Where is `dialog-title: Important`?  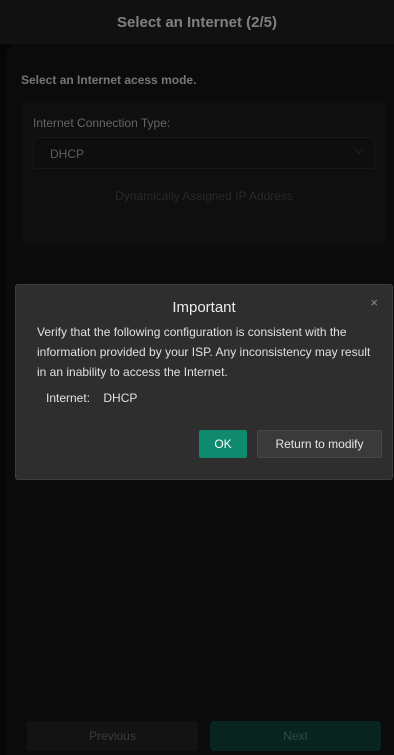 dialog-title: Important is located at coordinates (204, 307).